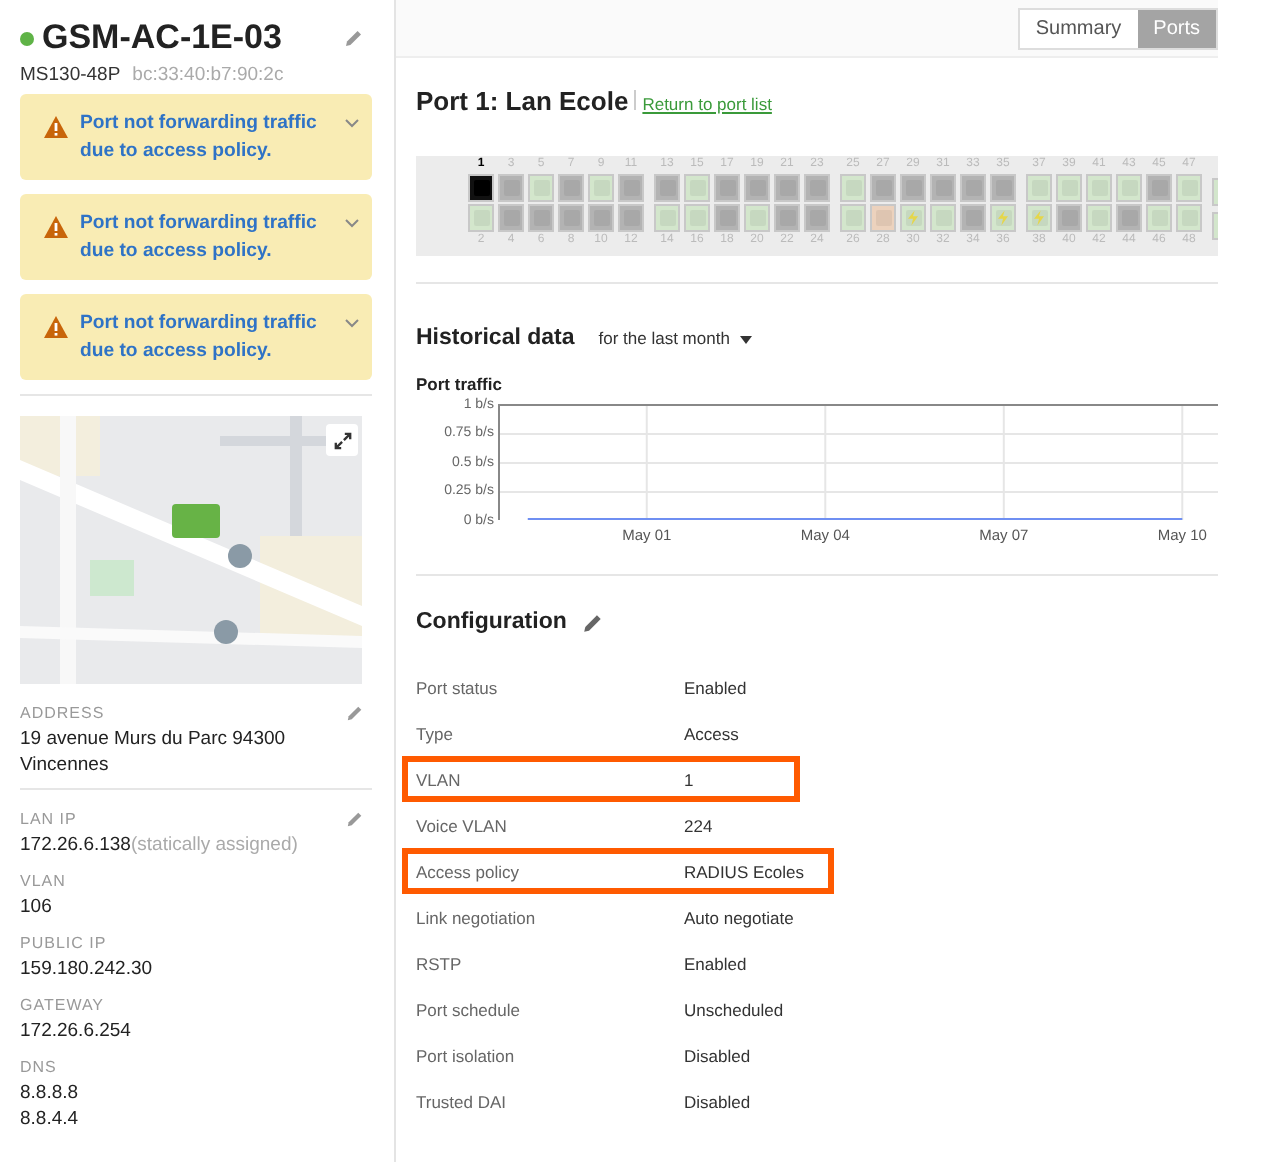 The height and width of the screenshot is (1162, 1264). I want to click on range-dropdown: for the last month, so click(675, 338).